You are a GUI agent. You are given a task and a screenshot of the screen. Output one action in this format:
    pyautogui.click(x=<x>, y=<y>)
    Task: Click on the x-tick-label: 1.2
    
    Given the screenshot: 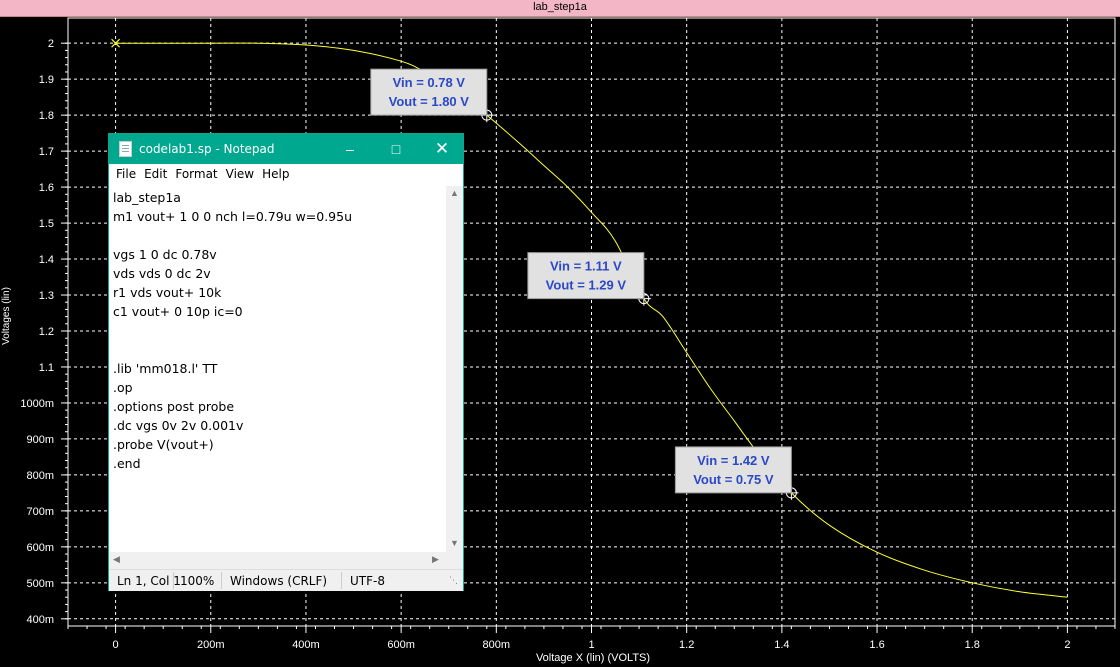 What is the action you would take?
    pyautogui.click(x=686, y=645)
    